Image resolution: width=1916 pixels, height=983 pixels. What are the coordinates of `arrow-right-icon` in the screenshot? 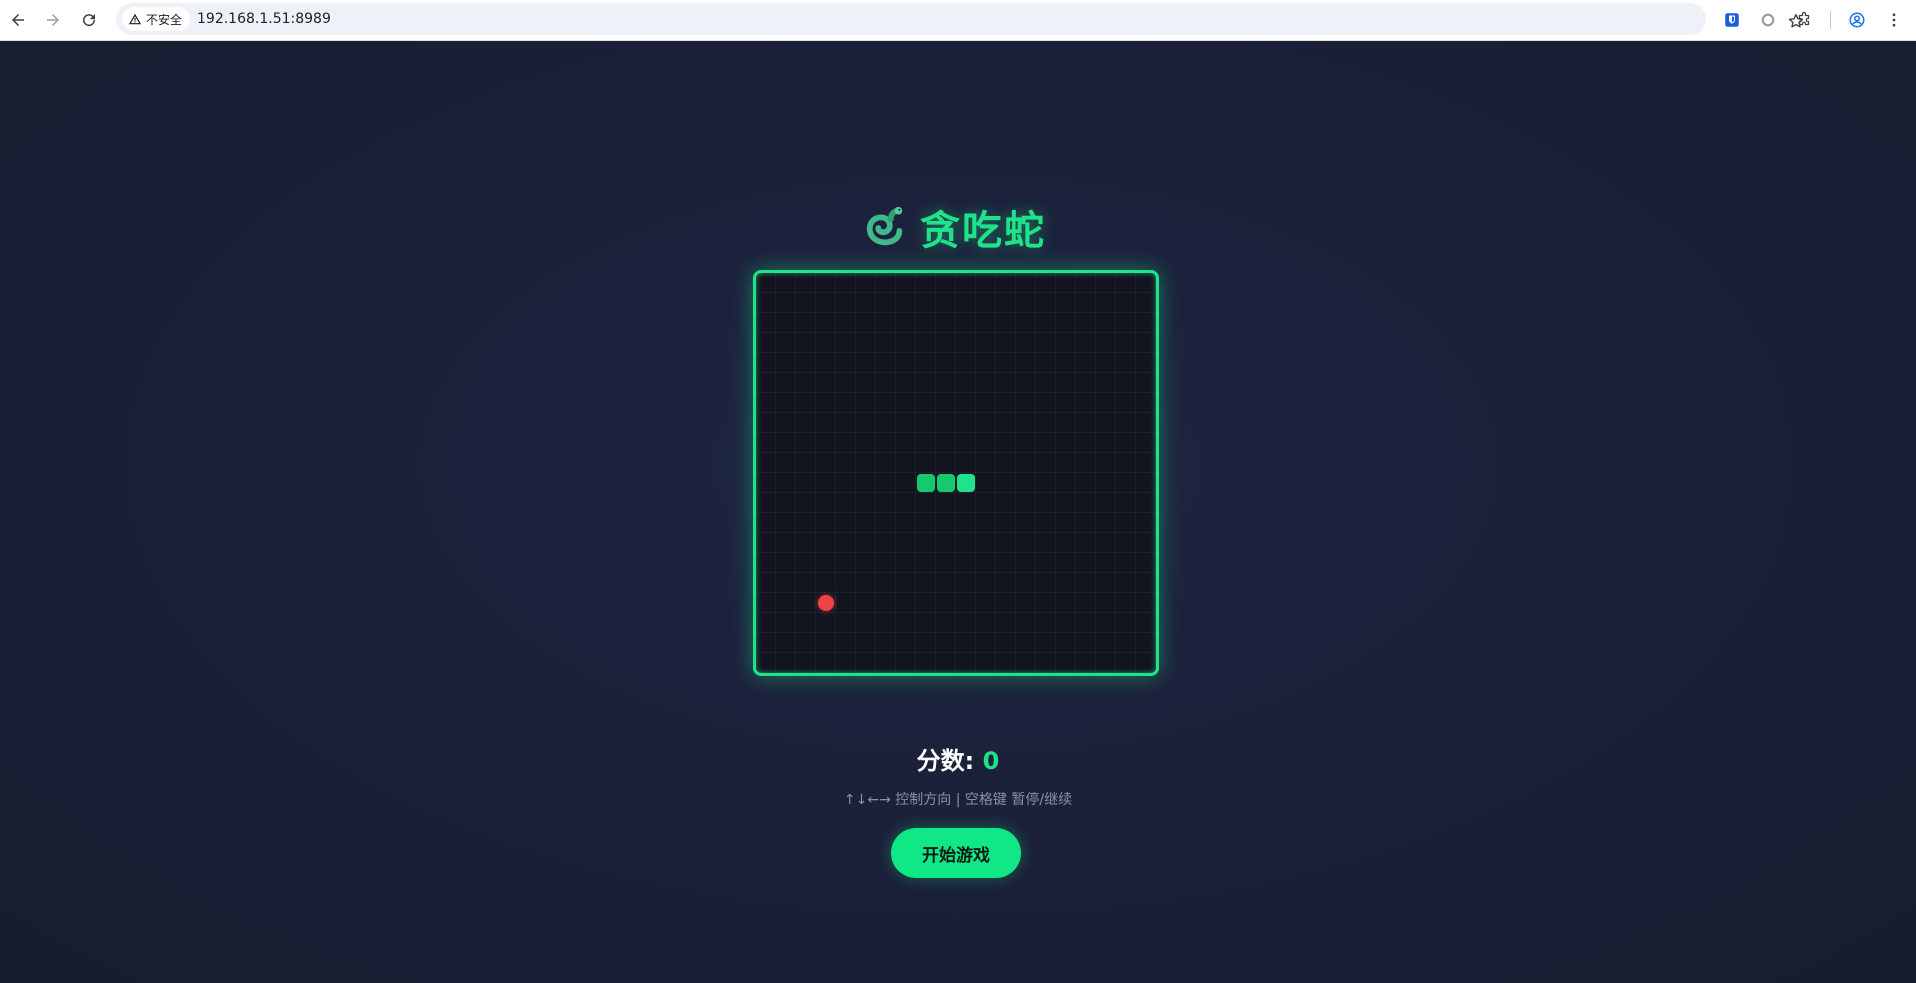 It's located at (53, 20).